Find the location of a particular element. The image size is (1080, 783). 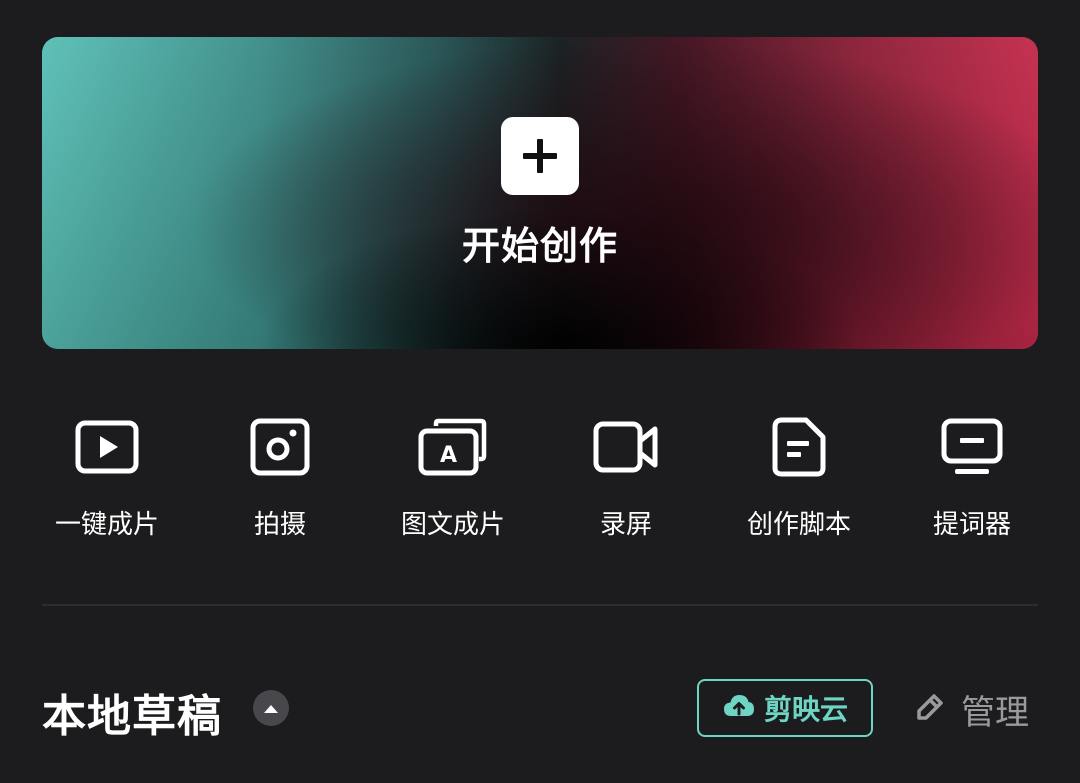

tool-shoot: 拍摄 is located at coordinates (280, 477).